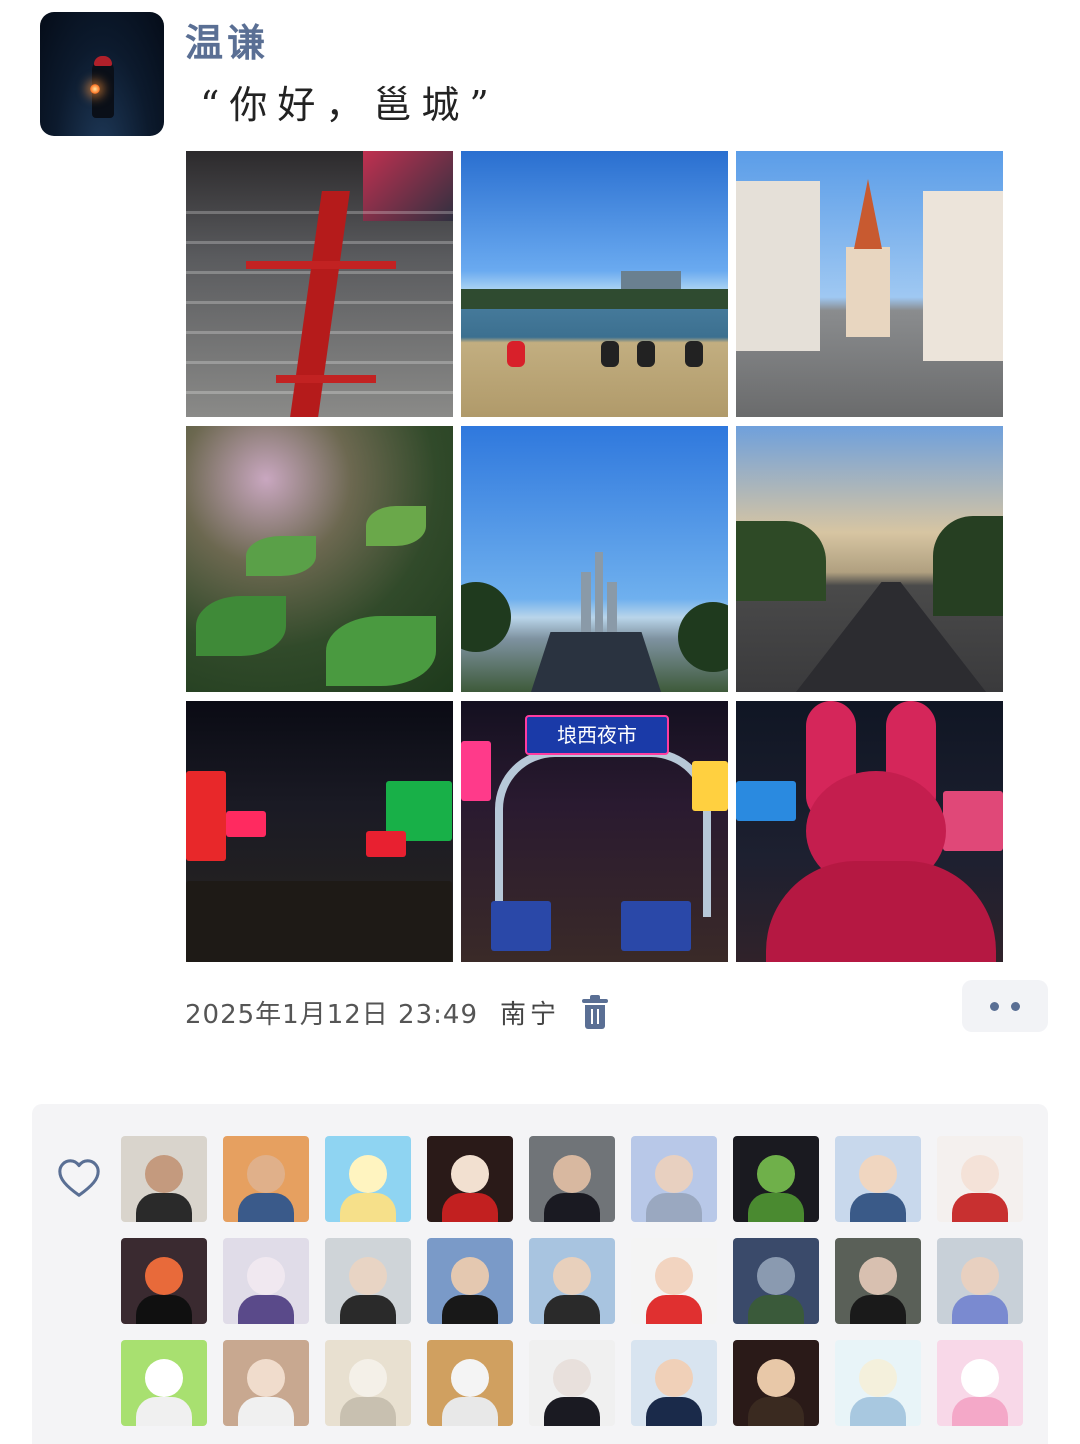 The image size is (1080, 1444). I want to click on photo-pink-bunny, so click(869, 831).